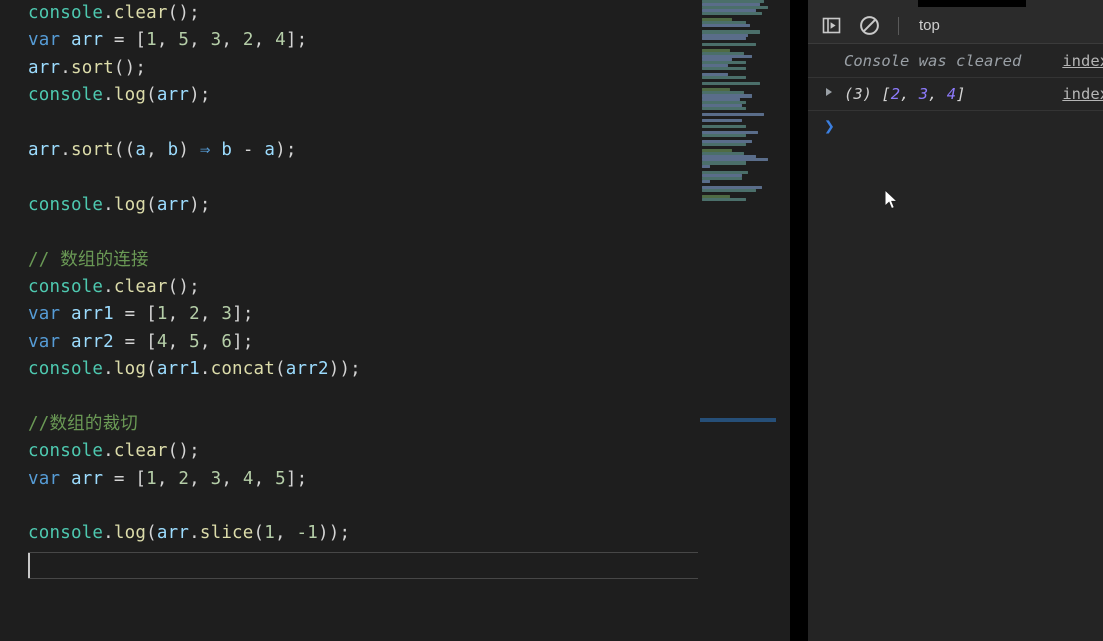 The width and height of the screenshot is (1103, 641). Describe the element at coordinates (933, 61) in the screenshot. I see `console-cleared-text: Console was cleared` at that location.